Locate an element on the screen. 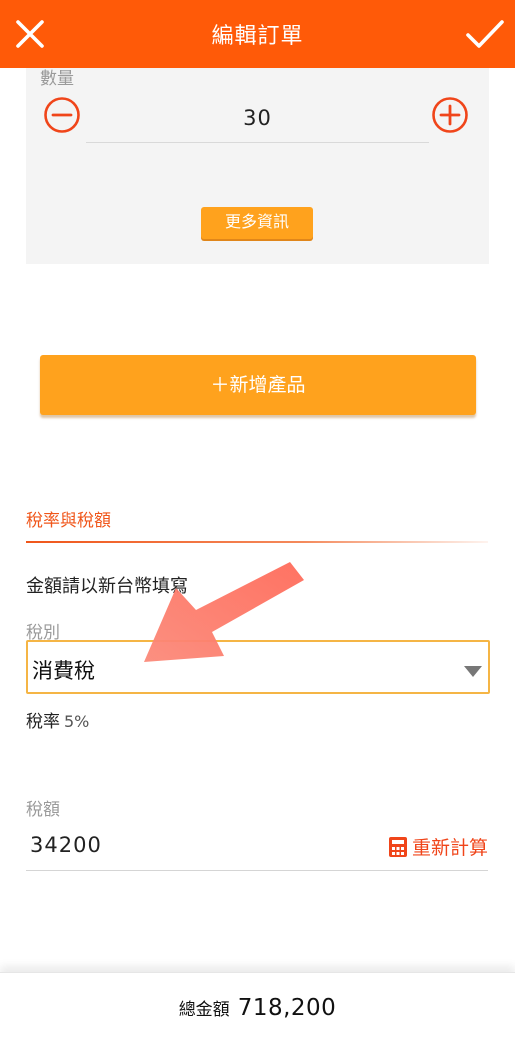 Image resolution: width=515 pixels, height=1050 pixels. total-bar: 總金額 718,200 is located at coordinates (257, 1011).